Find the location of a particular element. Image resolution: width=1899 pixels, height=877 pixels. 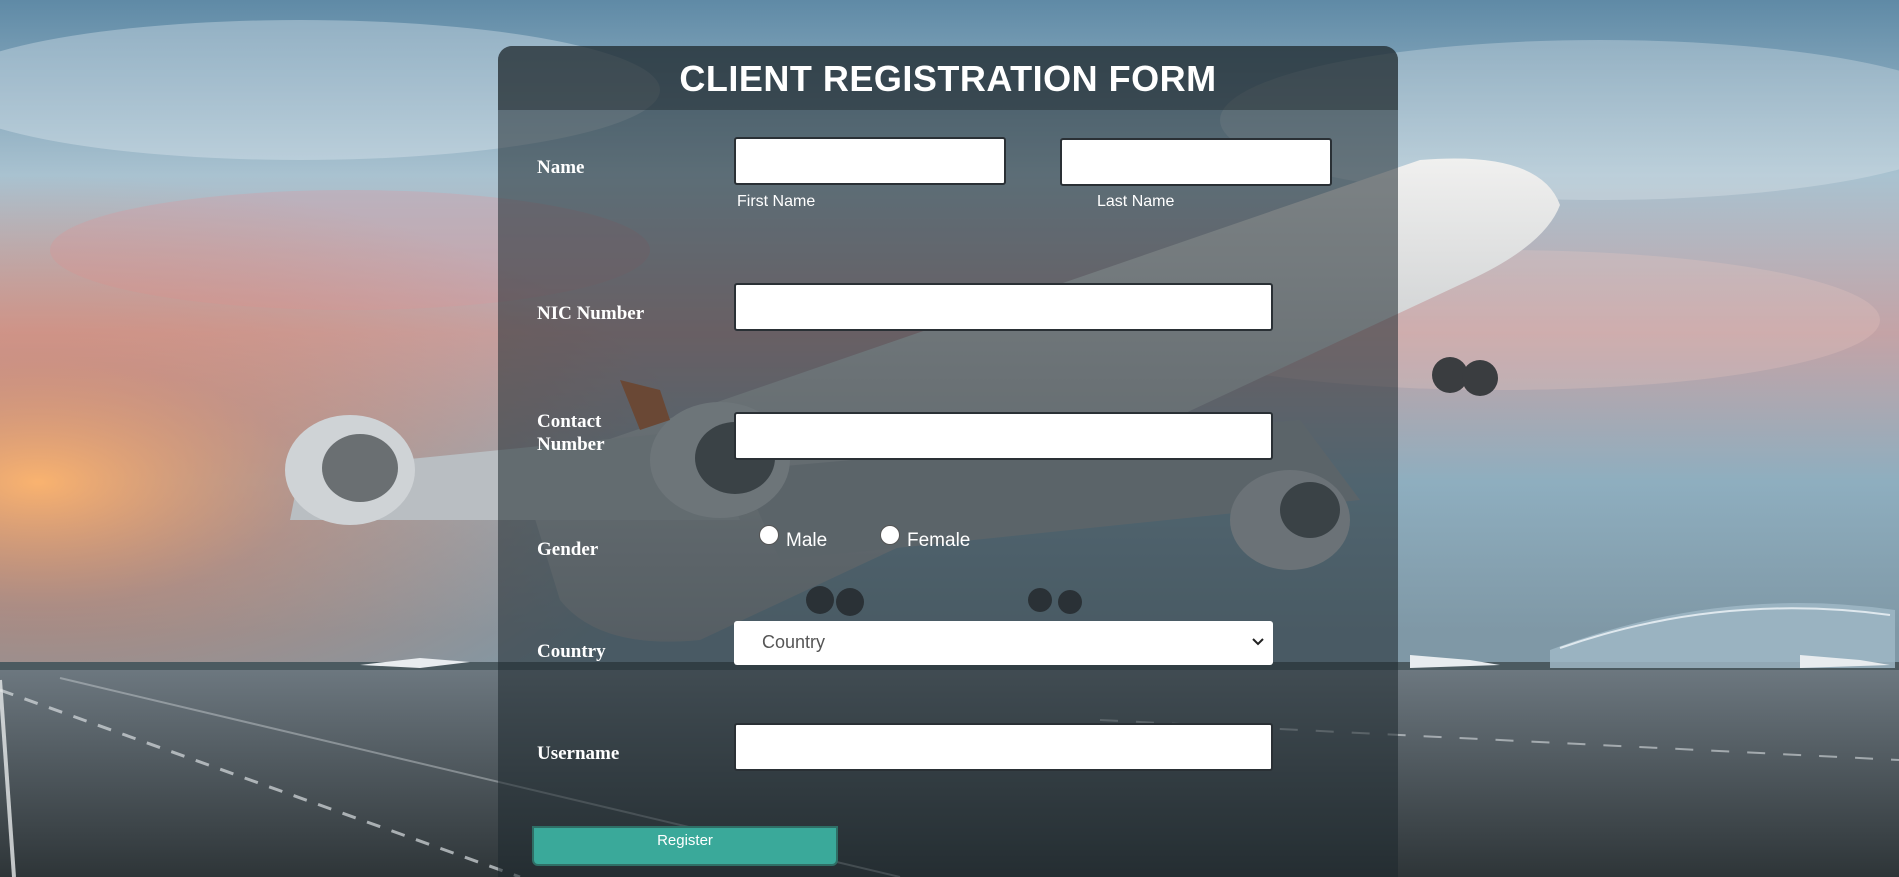

register-button: Register is located at coordinates (685, 846).